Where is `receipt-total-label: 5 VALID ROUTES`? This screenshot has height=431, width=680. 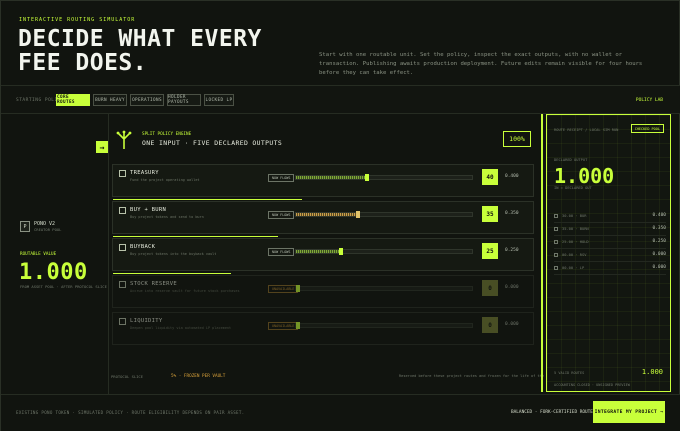
receipt-total-label: 5 VALID ROUTES is located at coordinates (569, 373).